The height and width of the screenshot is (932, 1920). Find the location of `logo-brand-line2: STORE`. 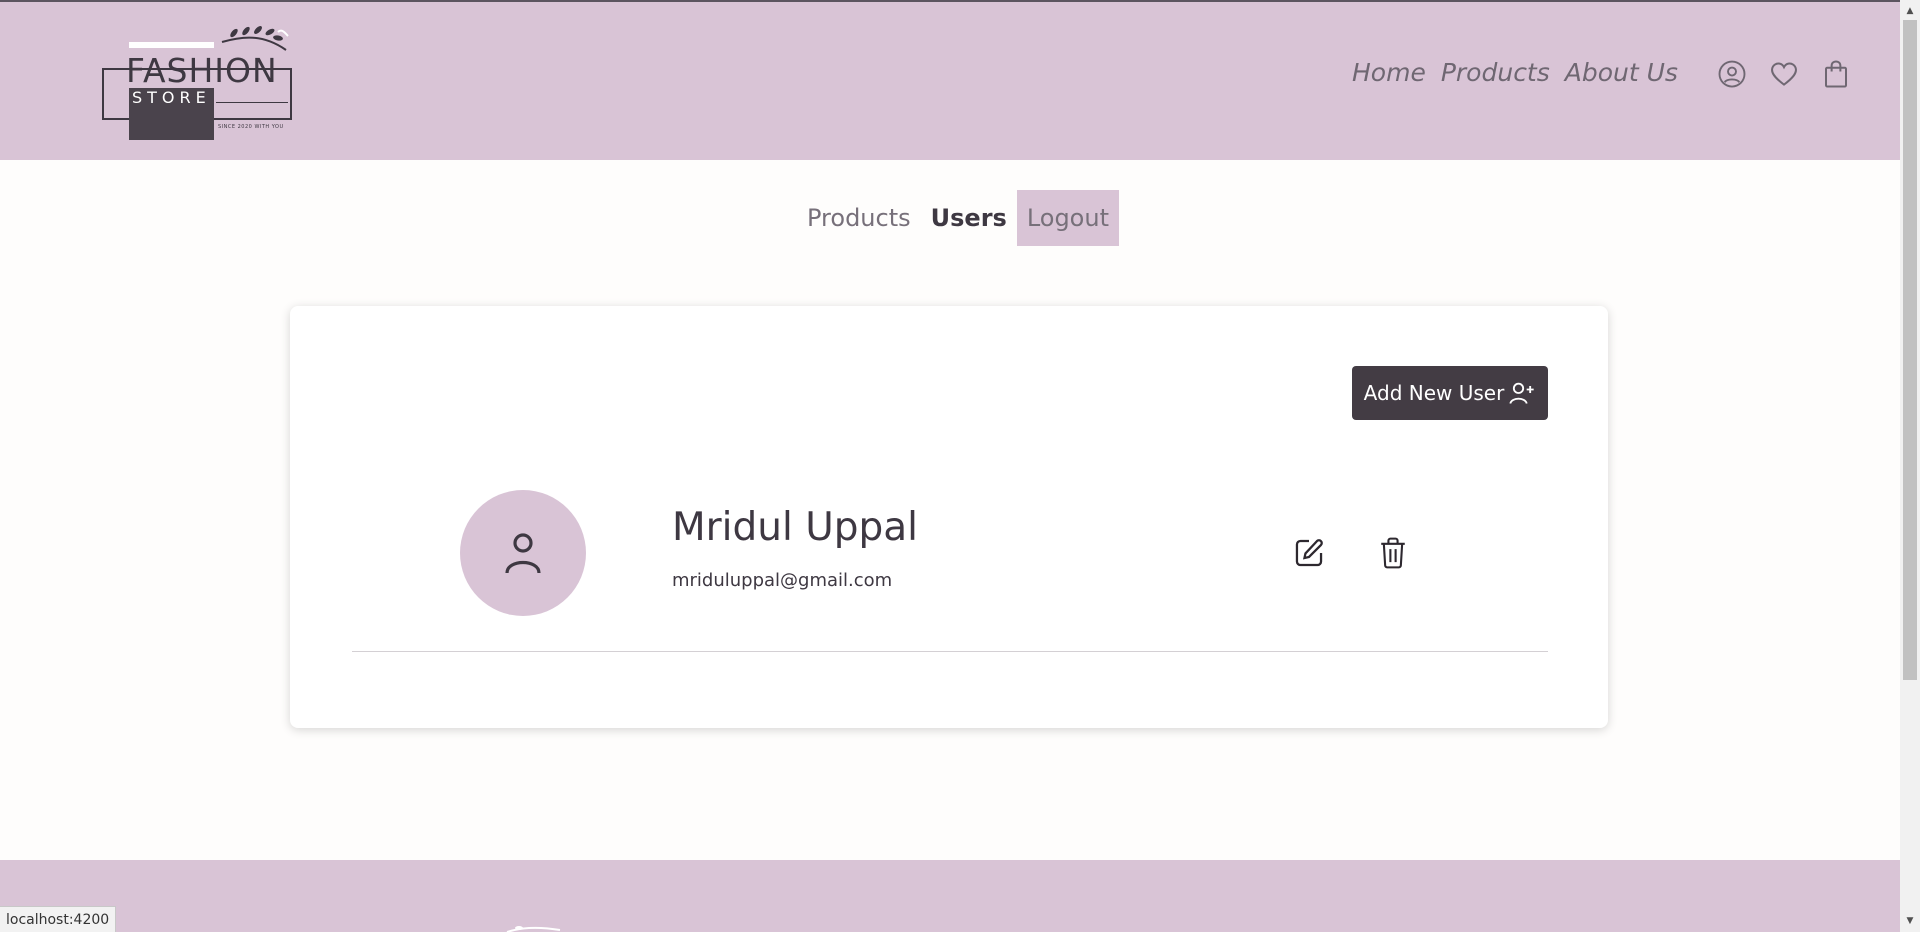

logo-brand-line2: STORE is located at coordinates (171, 97).